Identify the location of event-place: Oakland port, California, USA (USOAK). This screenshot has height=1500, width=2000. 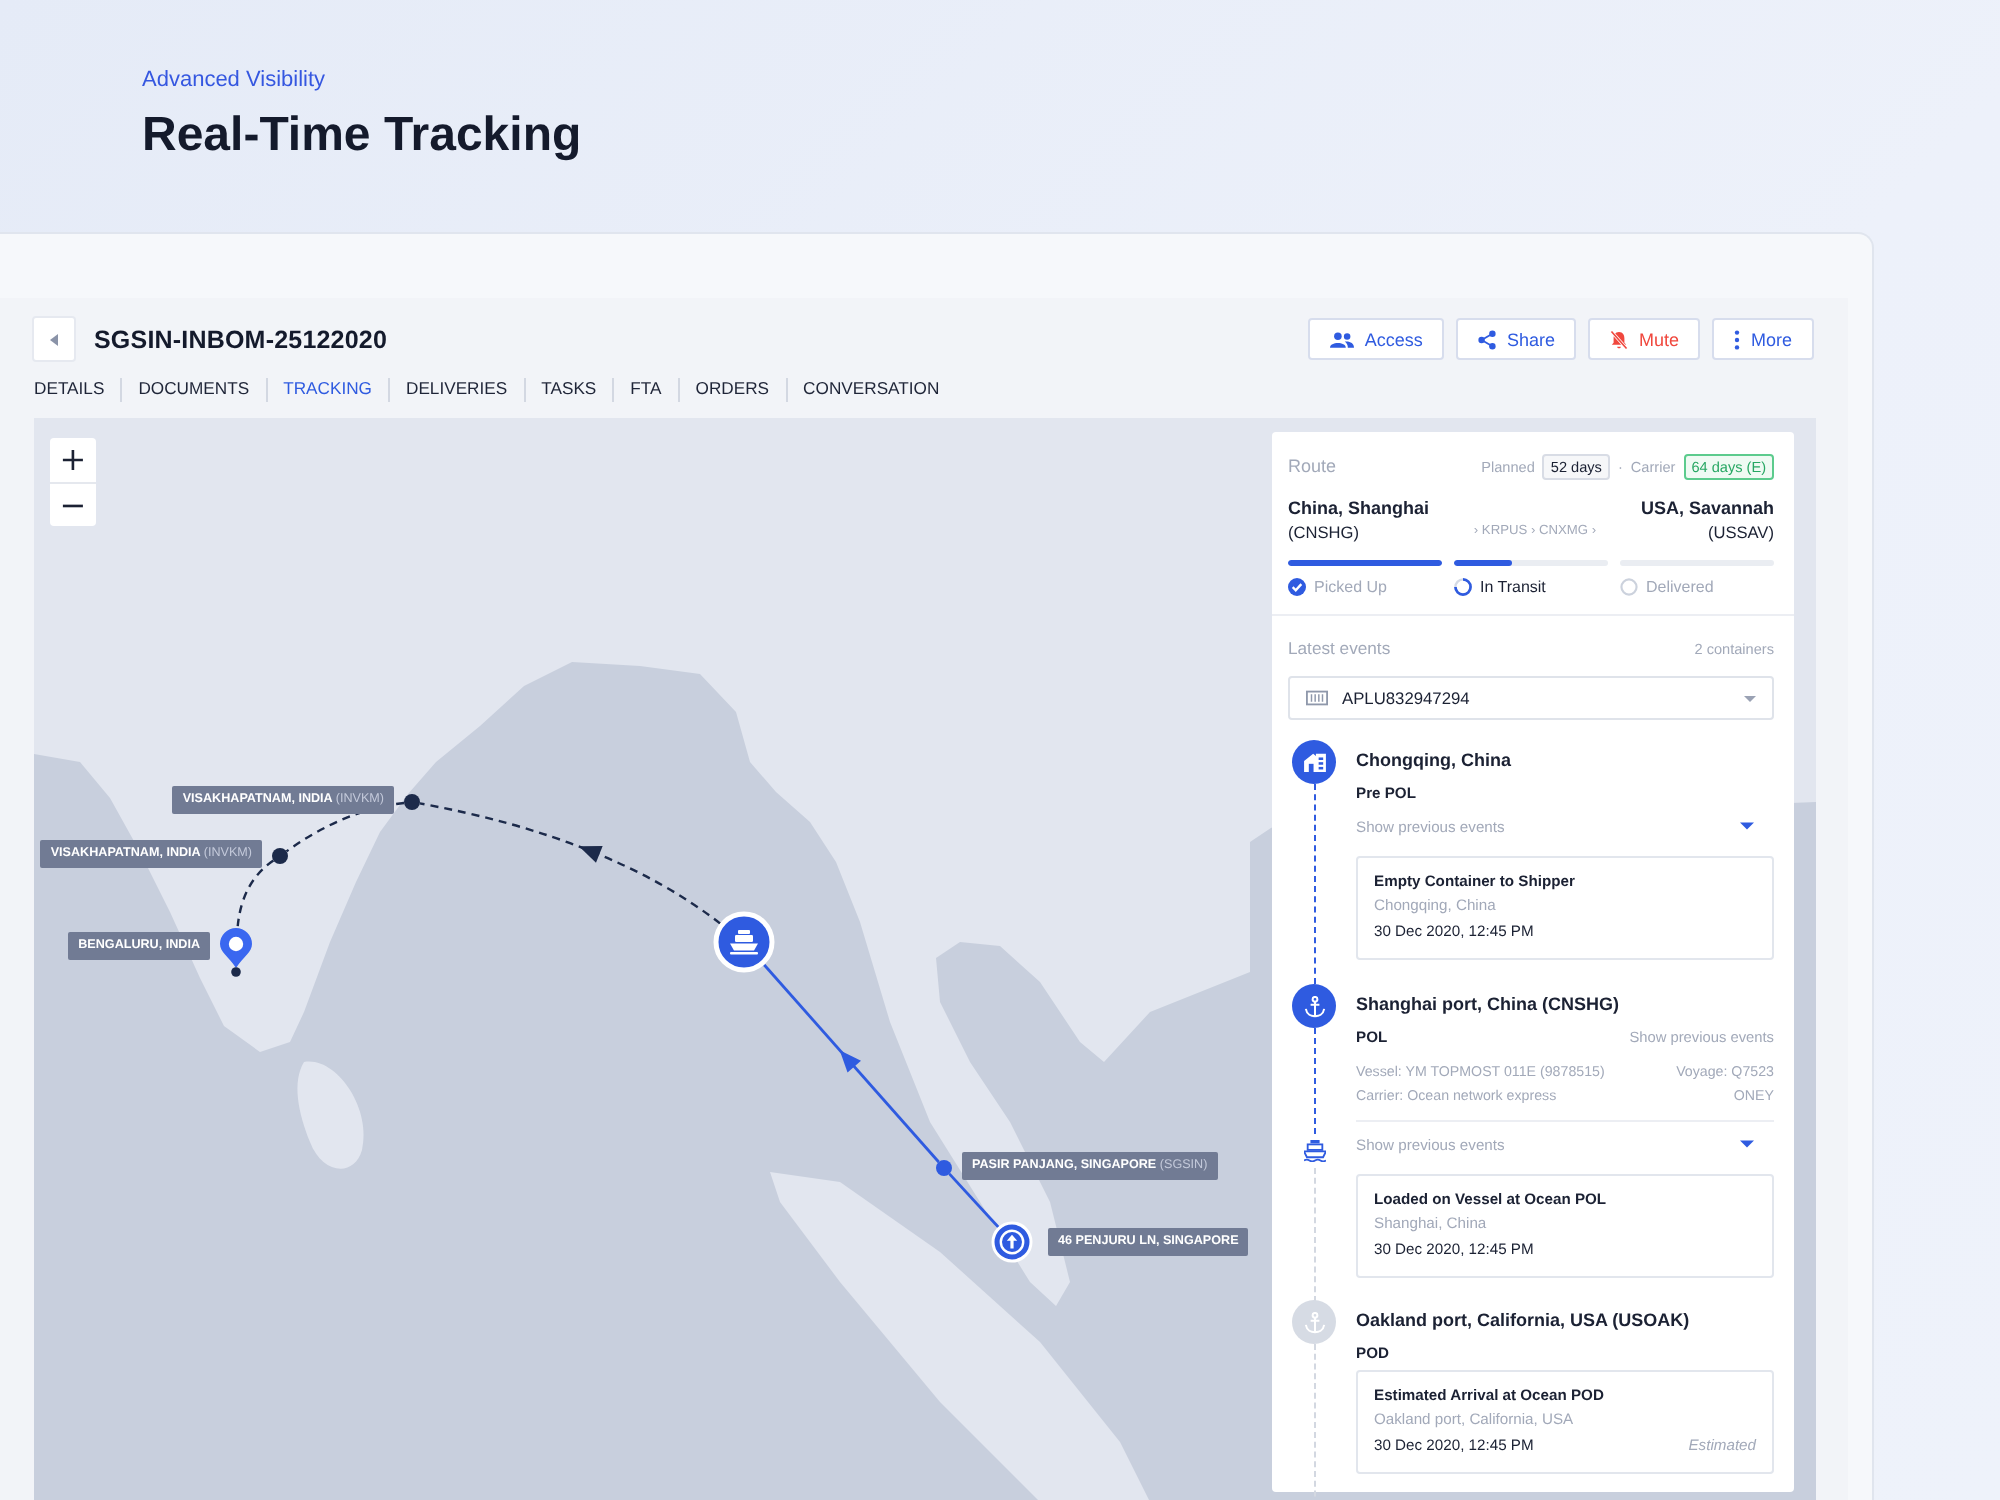
(1524, 1321).